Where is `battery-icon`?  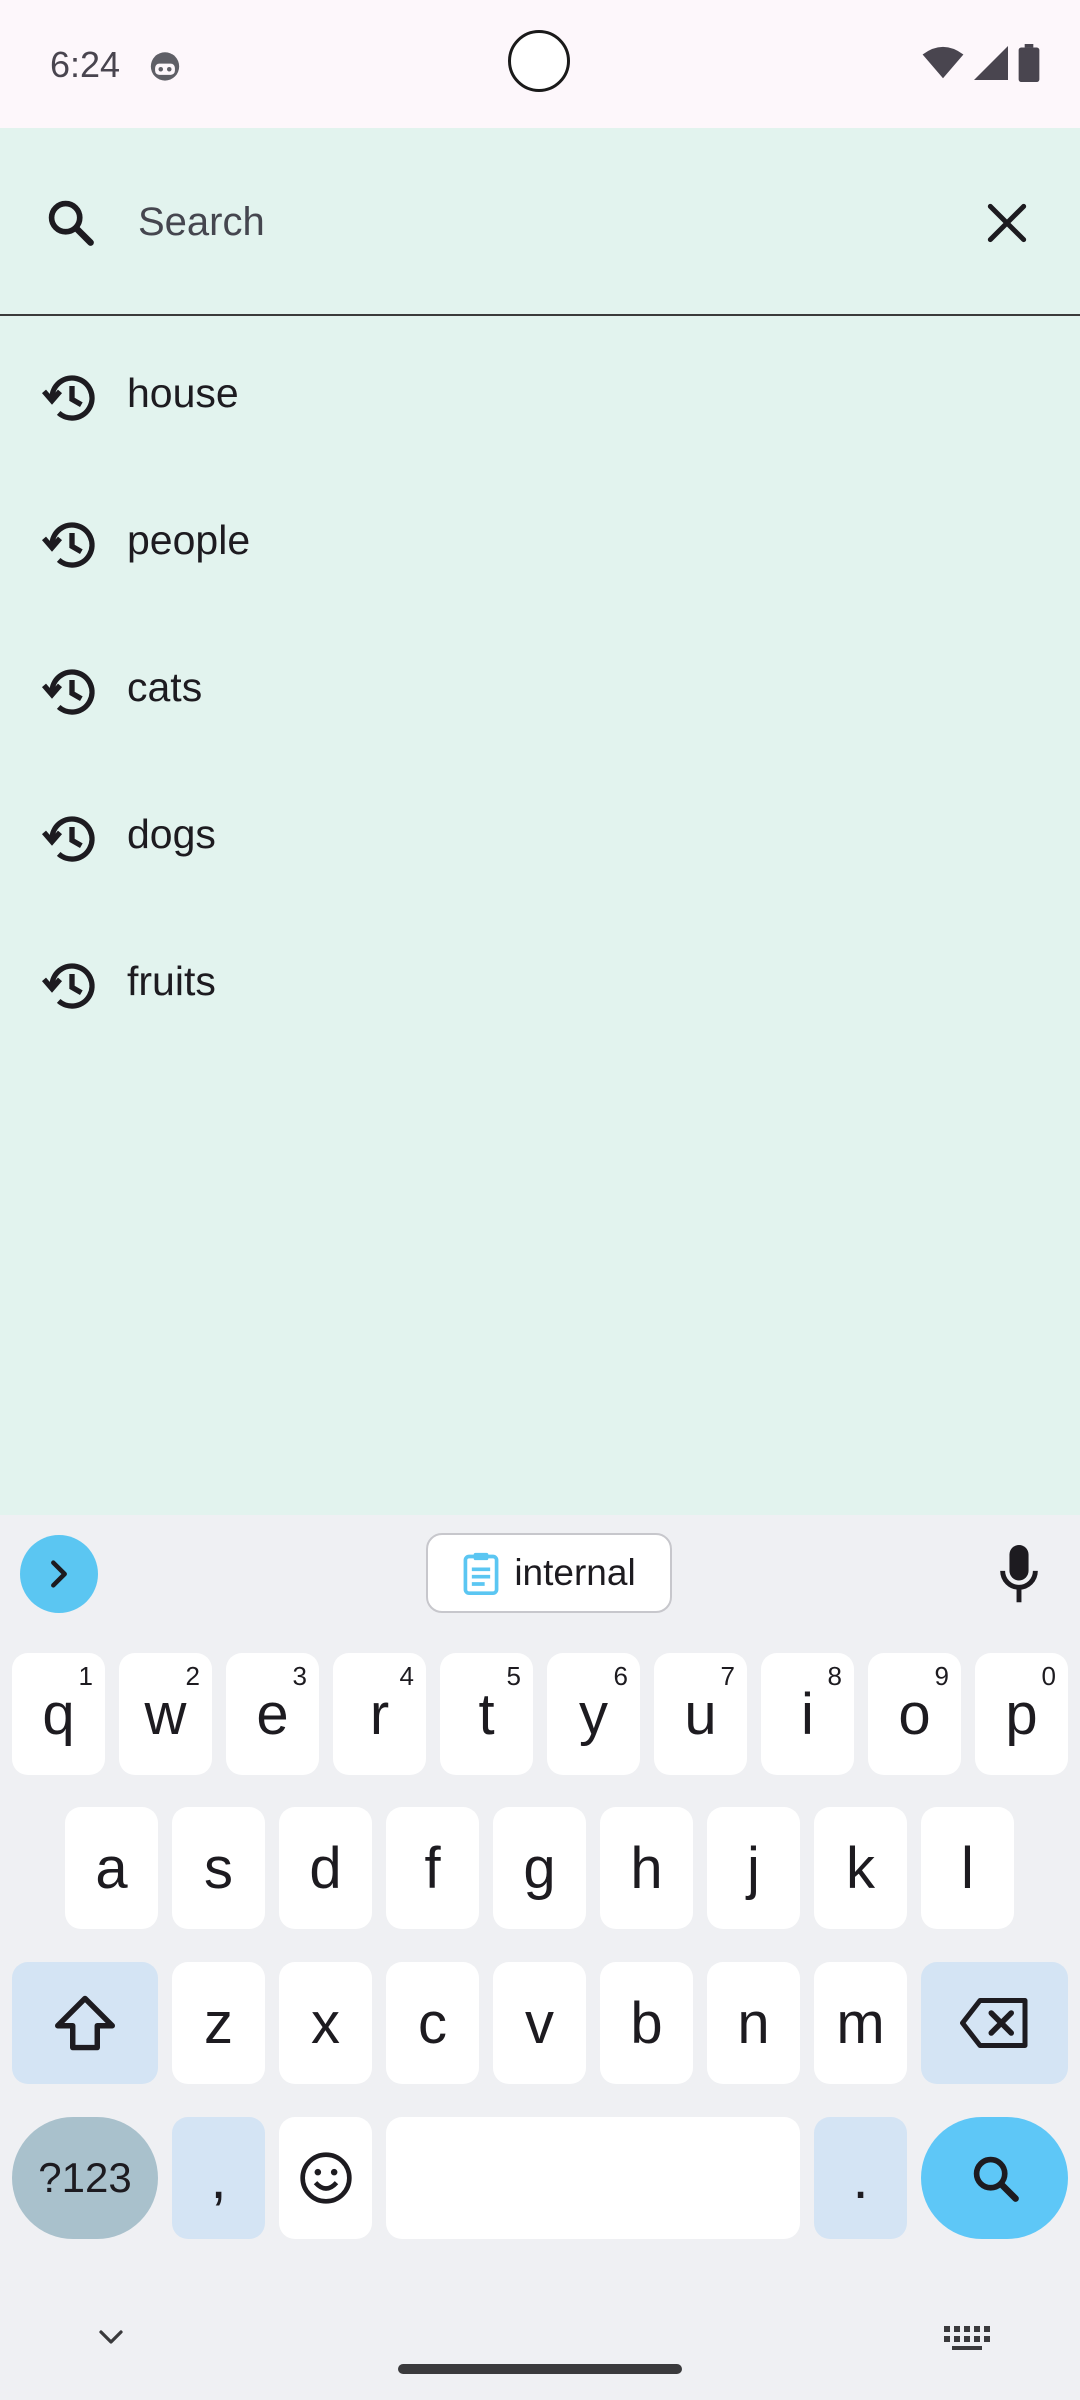 battery-icon is located at coordinates (1029, 63).